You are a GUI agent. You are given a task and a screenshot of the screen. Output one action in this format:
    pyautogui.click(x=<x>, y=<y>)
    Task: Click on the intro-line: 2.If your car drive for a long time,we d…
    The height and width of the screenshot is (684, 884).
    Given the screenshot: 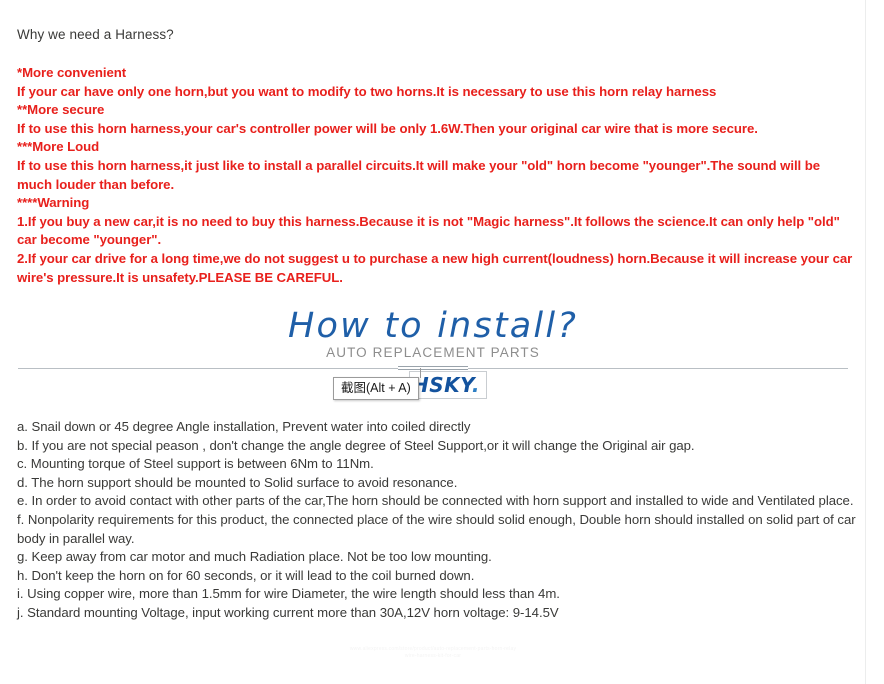 What is the action you would take?
    pyautogui.click(x=435, y=267)
    